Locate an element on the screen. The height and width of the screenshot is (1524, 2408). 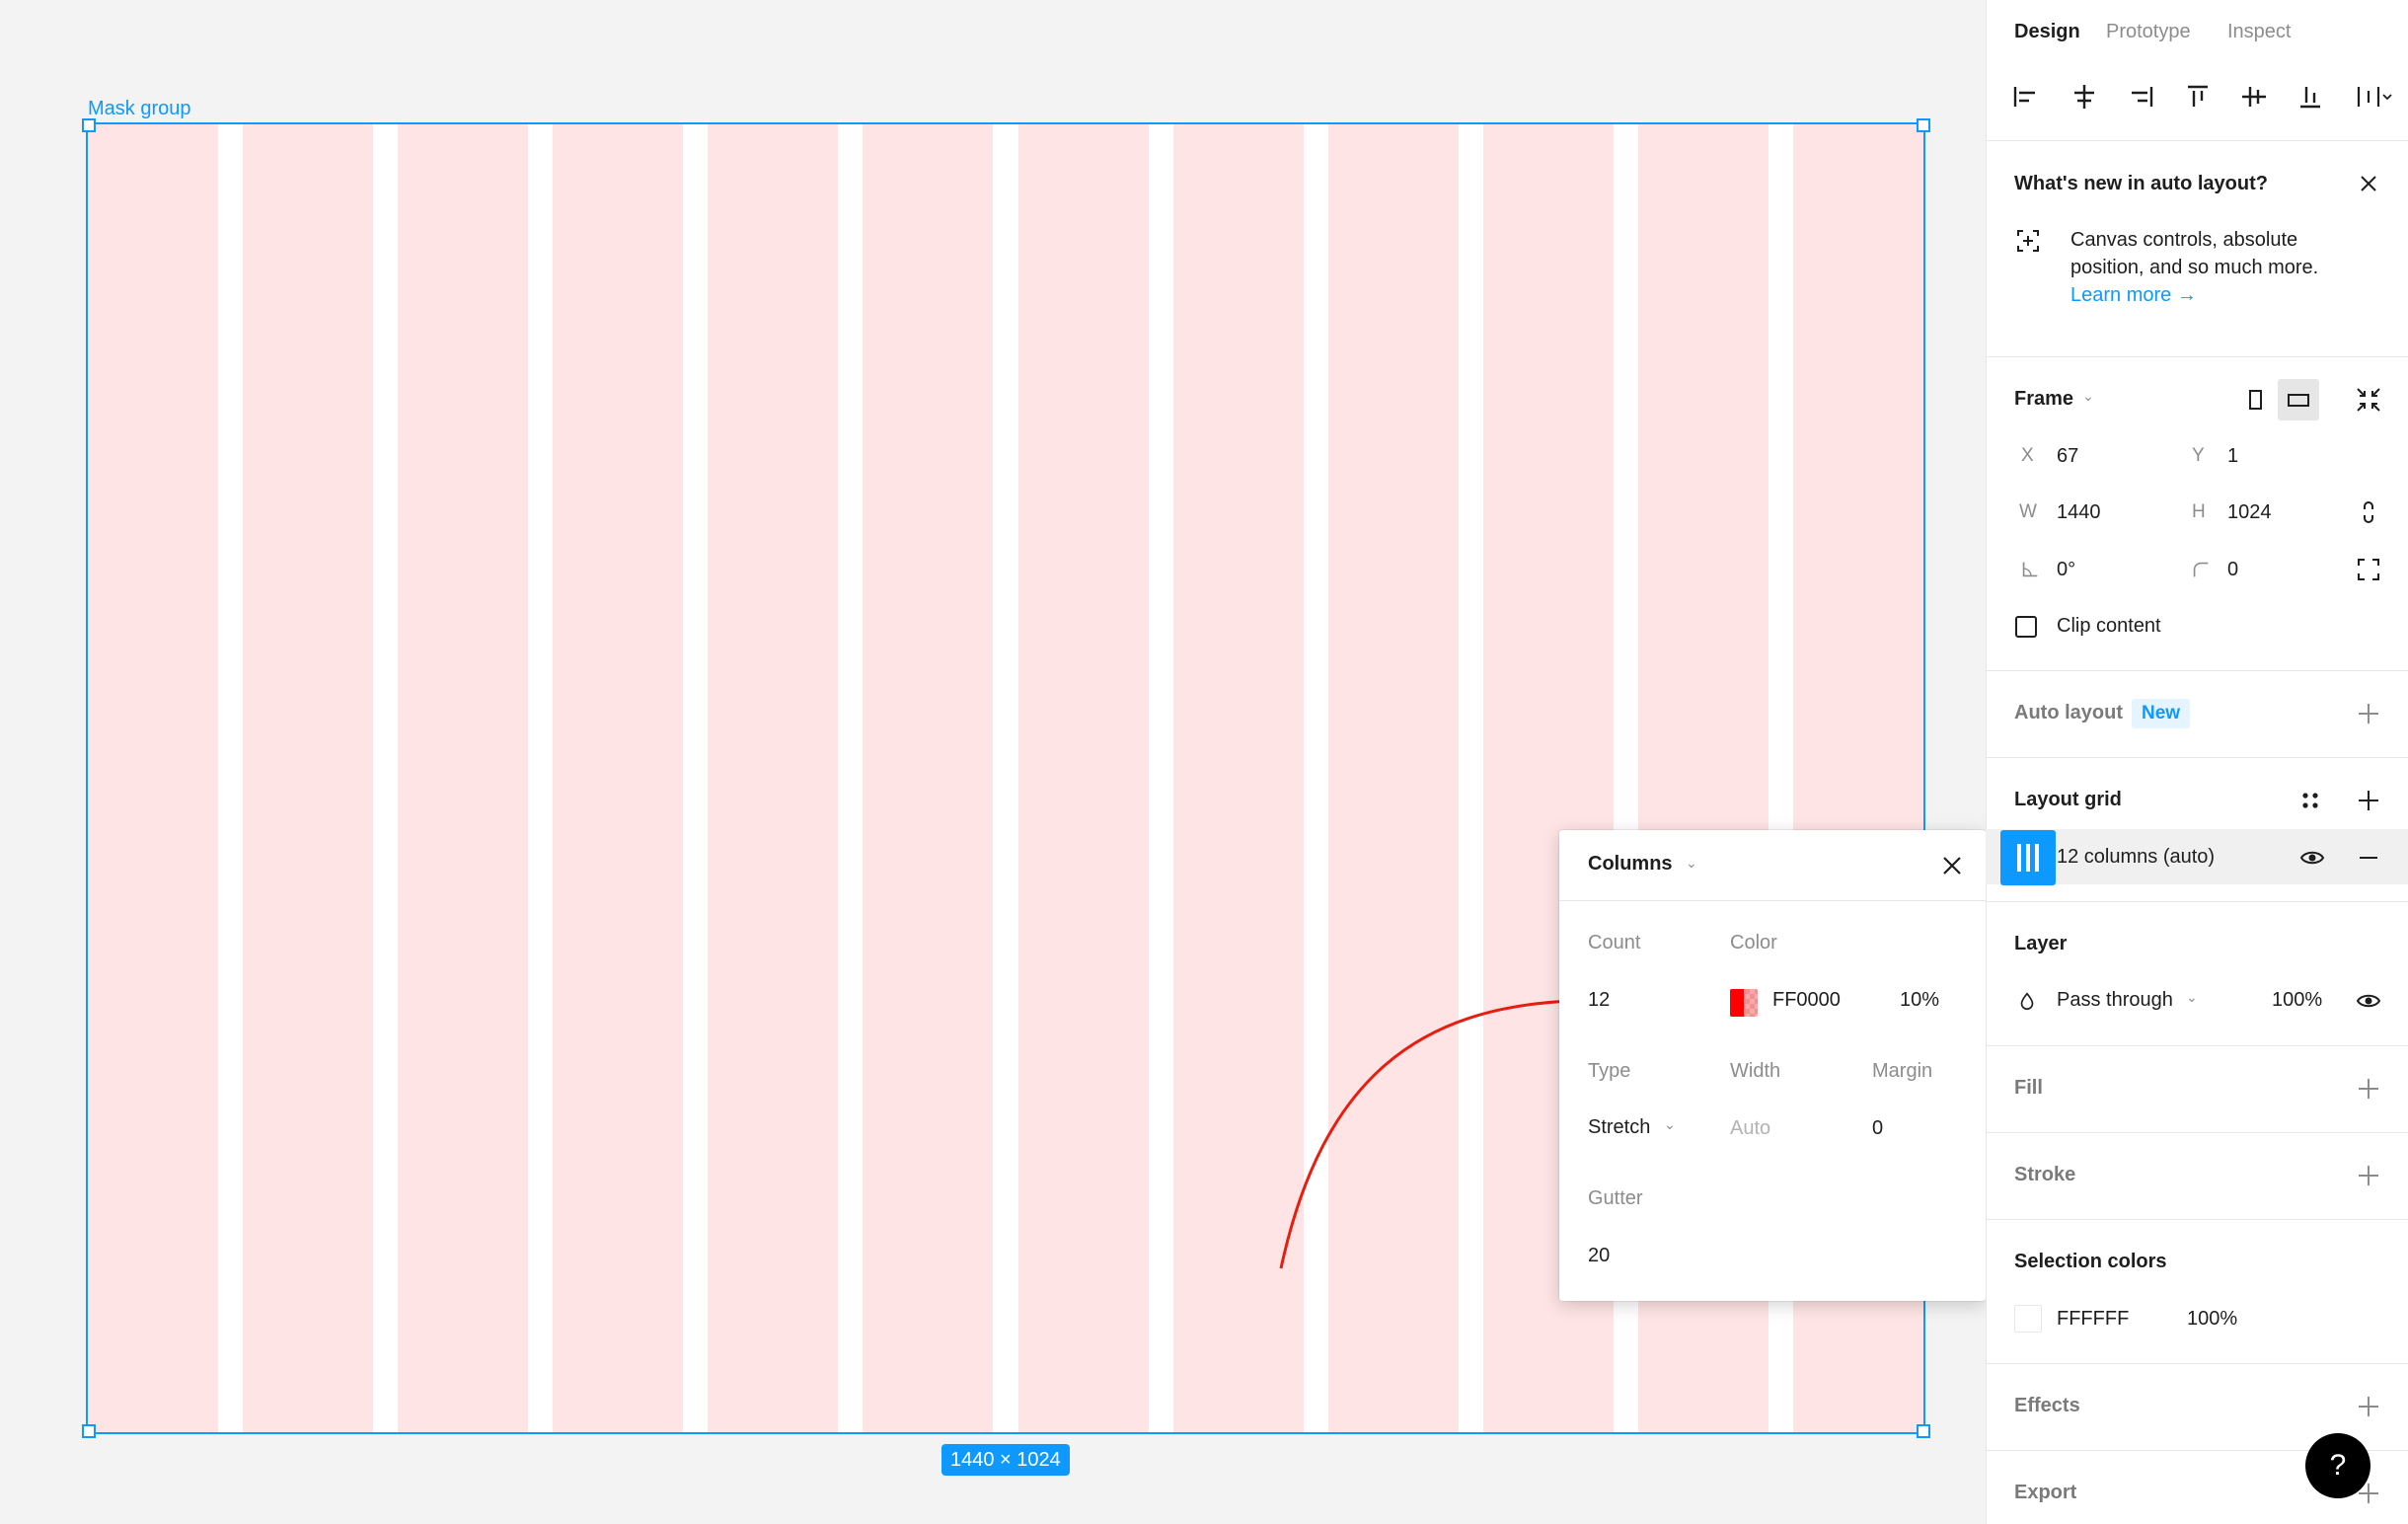
resize-handle-bottom-left is located at coordinates (89, 1431).